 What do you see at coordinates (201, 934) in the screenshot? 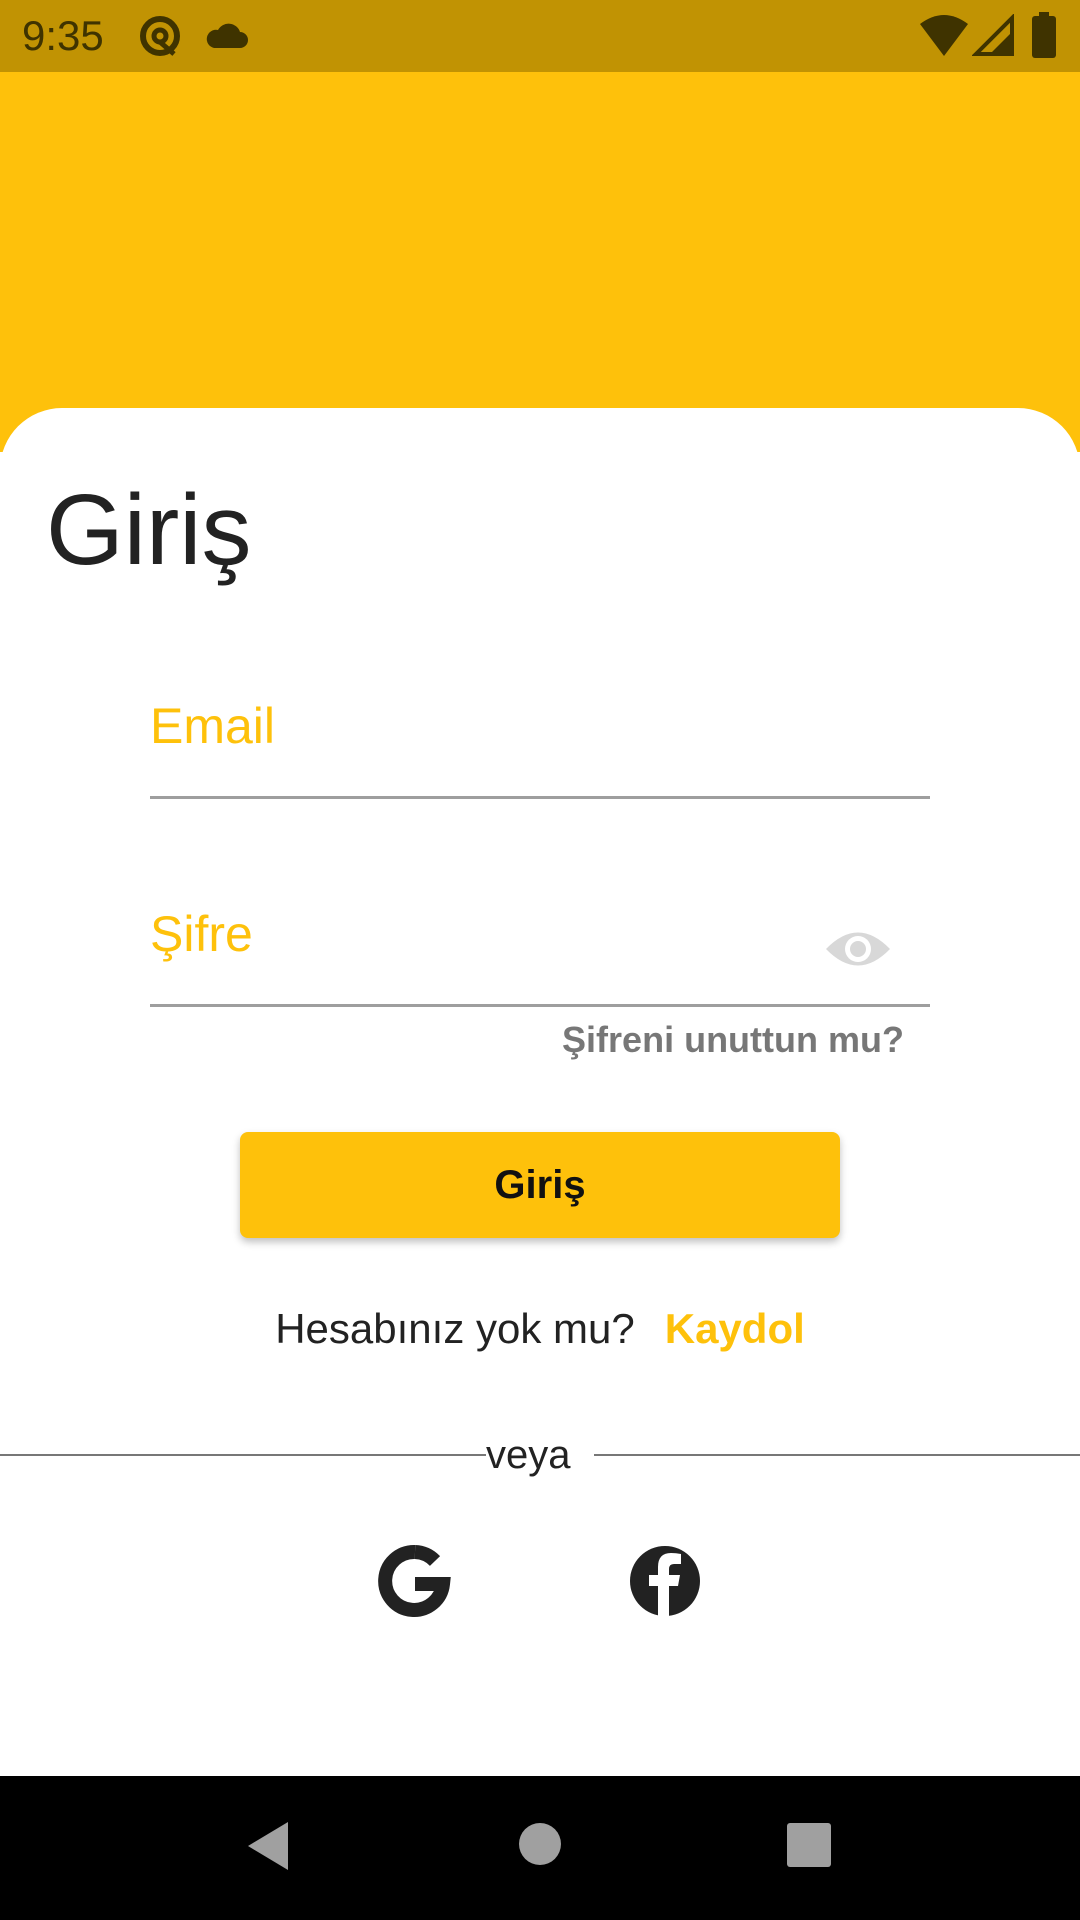
I see `password-label: Şifre` at bounding box center [201, 934].